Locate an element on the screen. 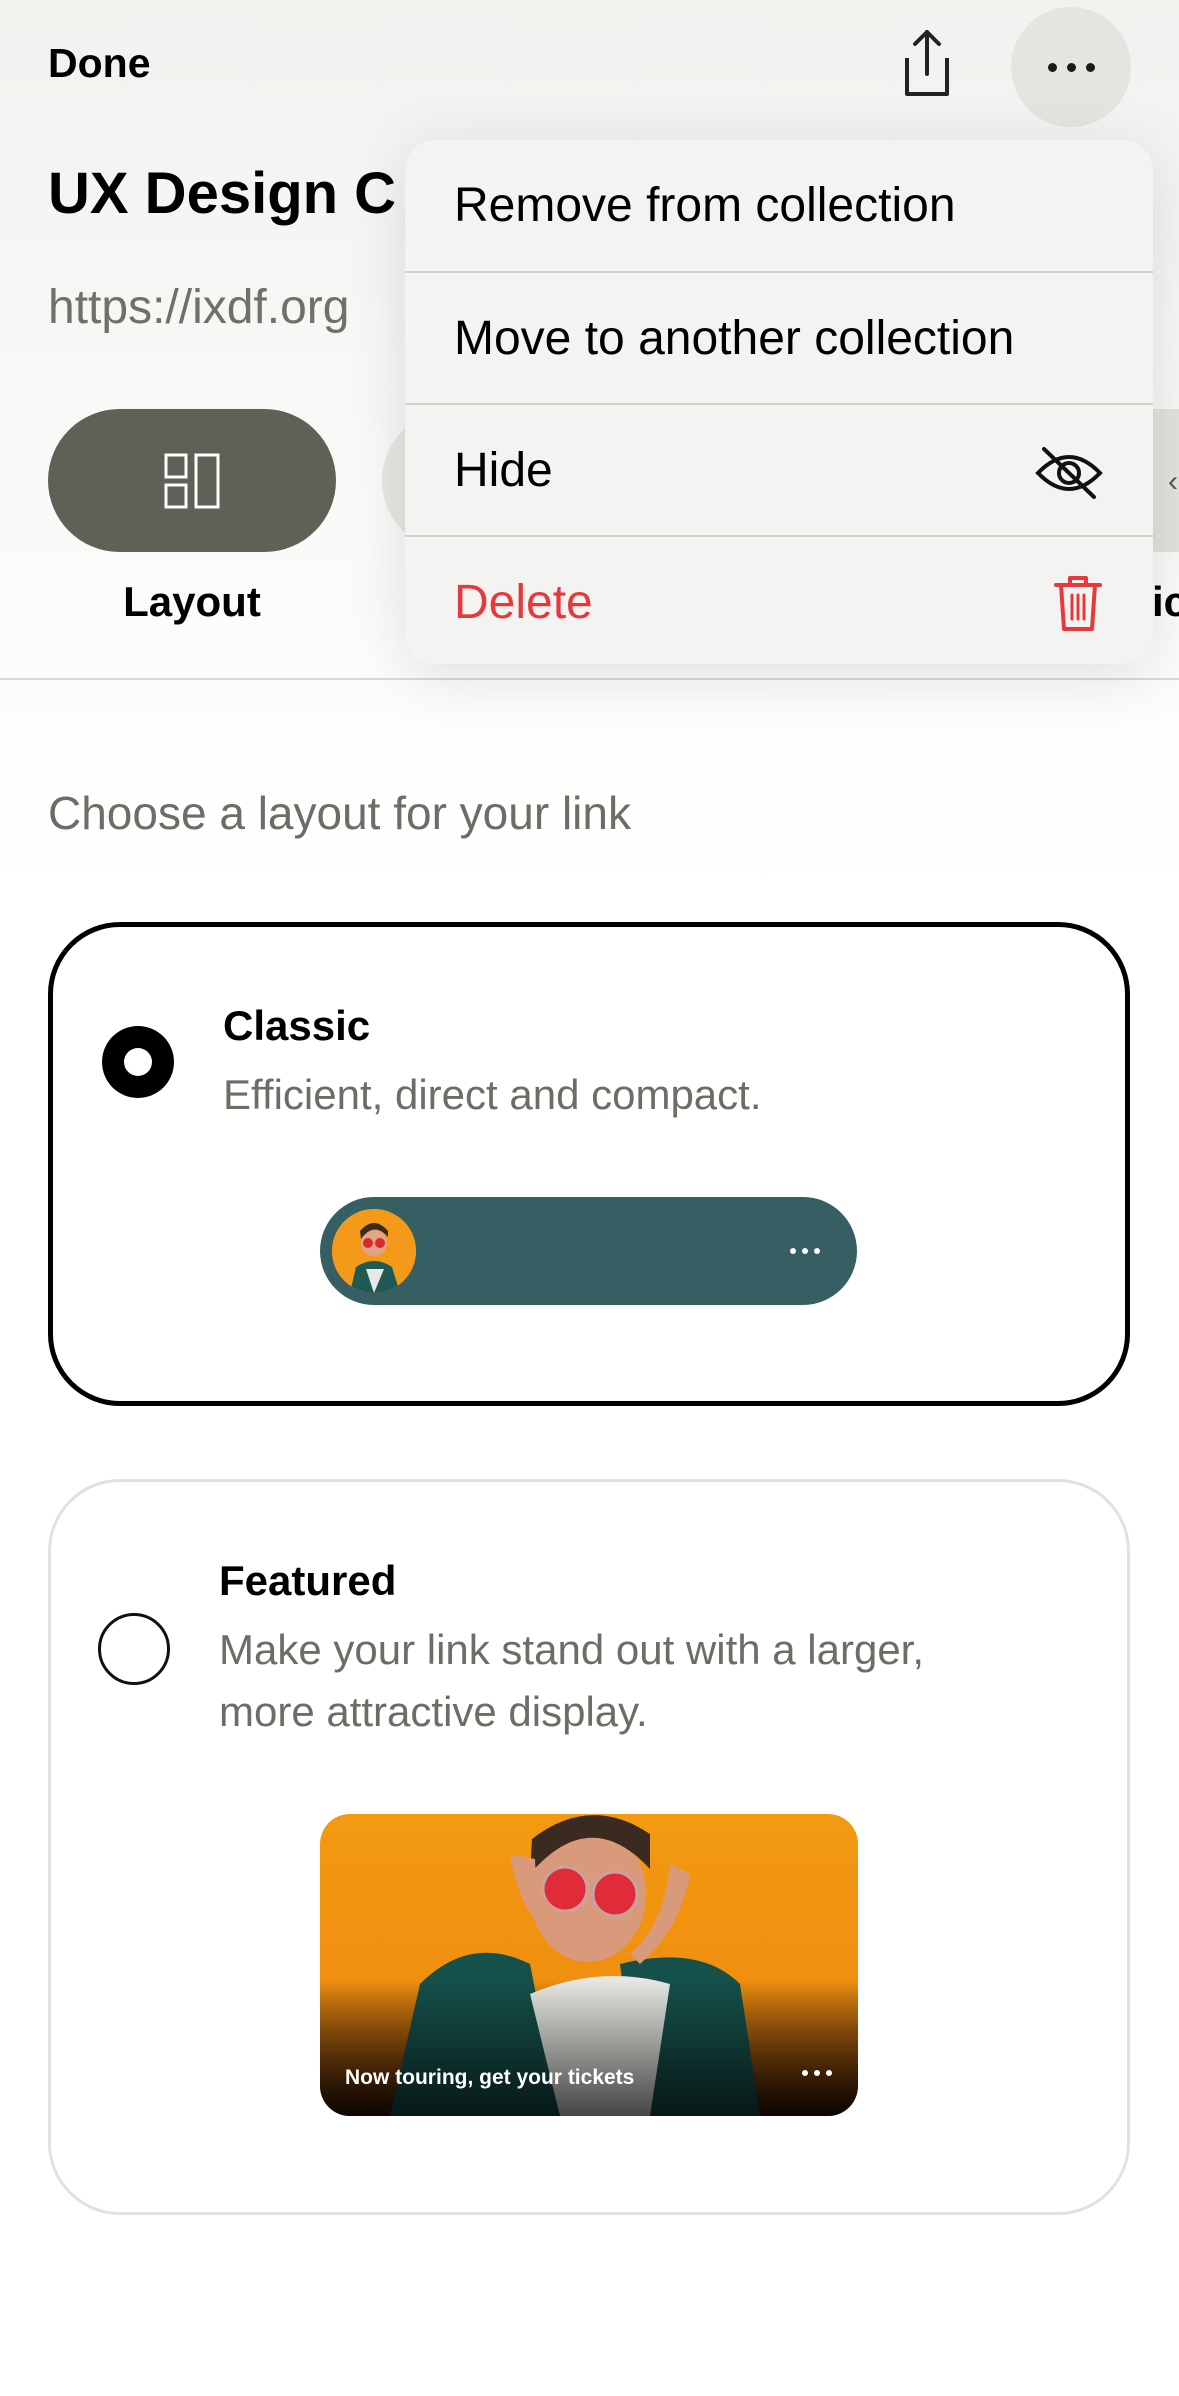  menu-item-hide: Hide is located at coordinates (779, 470).